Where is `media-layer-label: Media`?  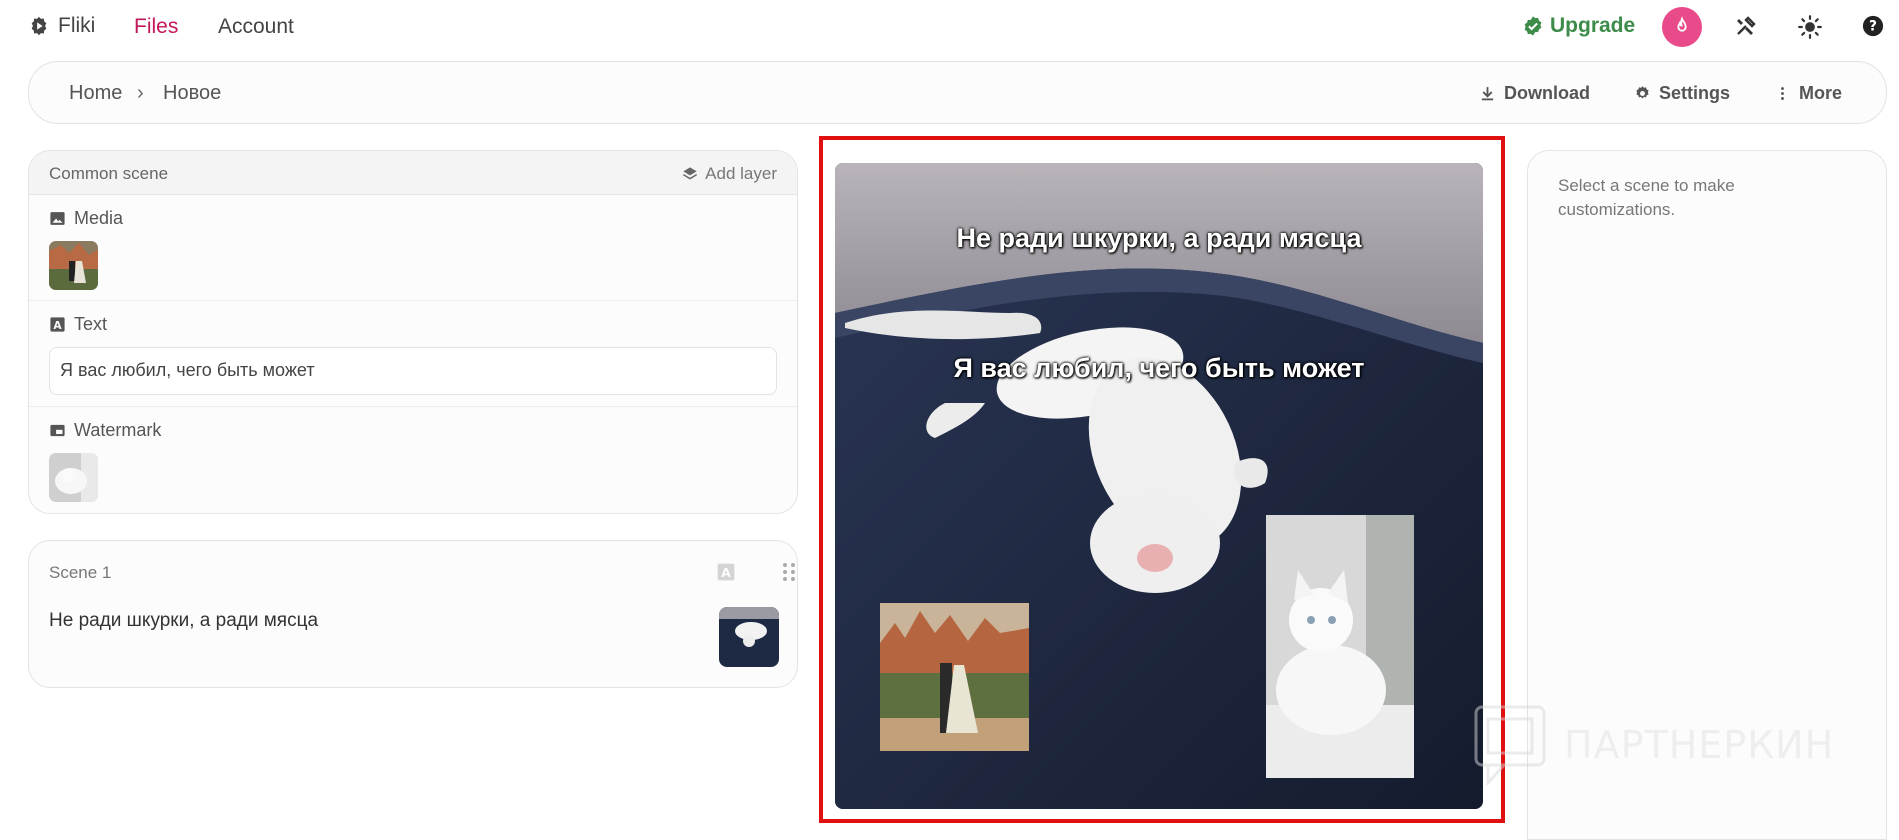
media-layer-label: Media is located at coordinates (86, 218).